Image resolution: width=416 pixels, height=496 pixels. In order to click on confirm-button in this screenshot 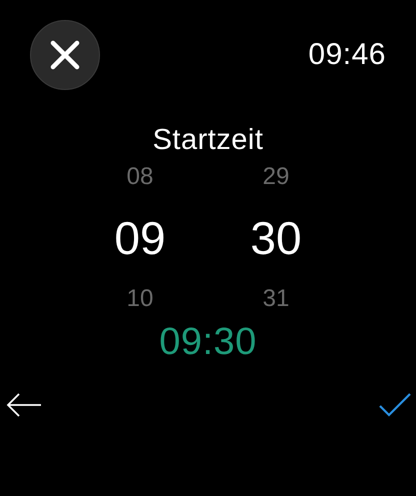, I will do `click(395, 405)`.